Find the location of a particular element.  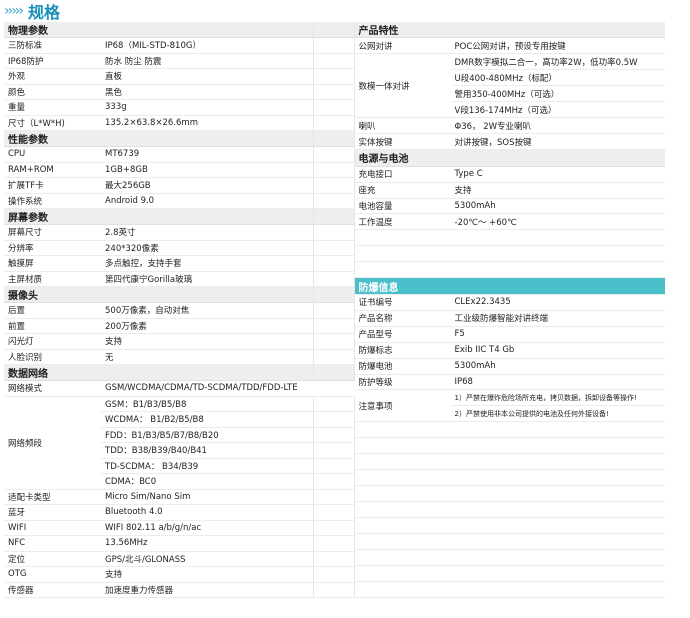

table-row: 数模一体对讲 DMR数字模拟二合一，高功率2W，低功率0.5W is located at coordinates (509, 86).